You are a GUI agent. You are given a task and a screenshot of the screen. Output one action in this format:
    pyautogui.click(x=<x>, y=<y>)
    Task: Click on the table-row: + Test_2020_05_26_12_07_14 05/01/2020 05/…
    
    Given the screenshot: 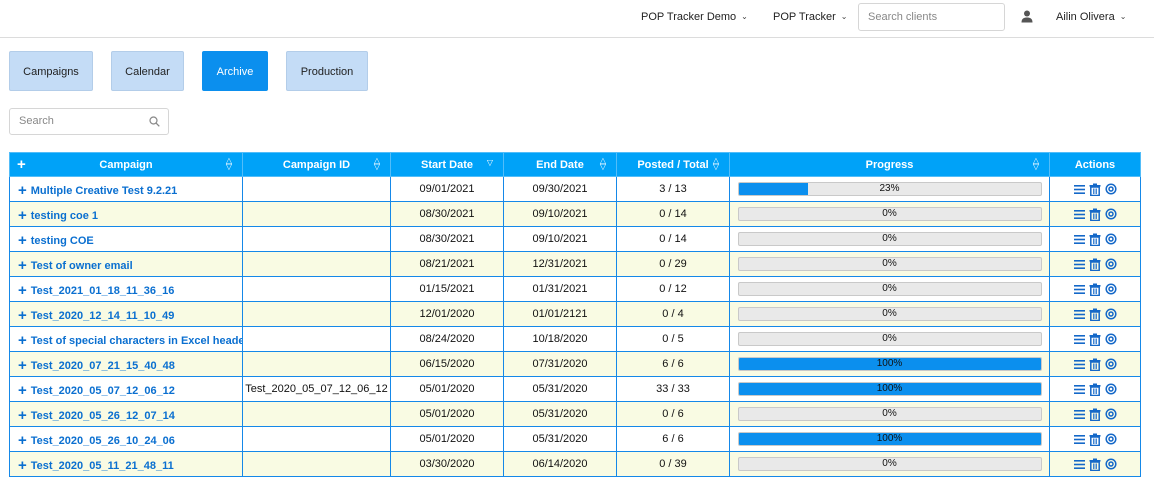 What is the action you would take?
    pyautogui.click(x=575, y=414)
    